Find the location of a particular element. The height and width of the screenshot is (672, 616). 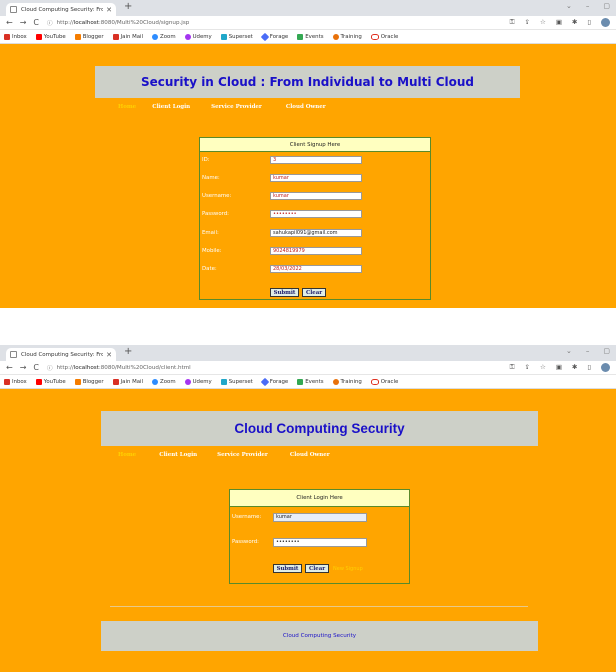

bookmark-label: Inbox is located at coordinates (19, 381).